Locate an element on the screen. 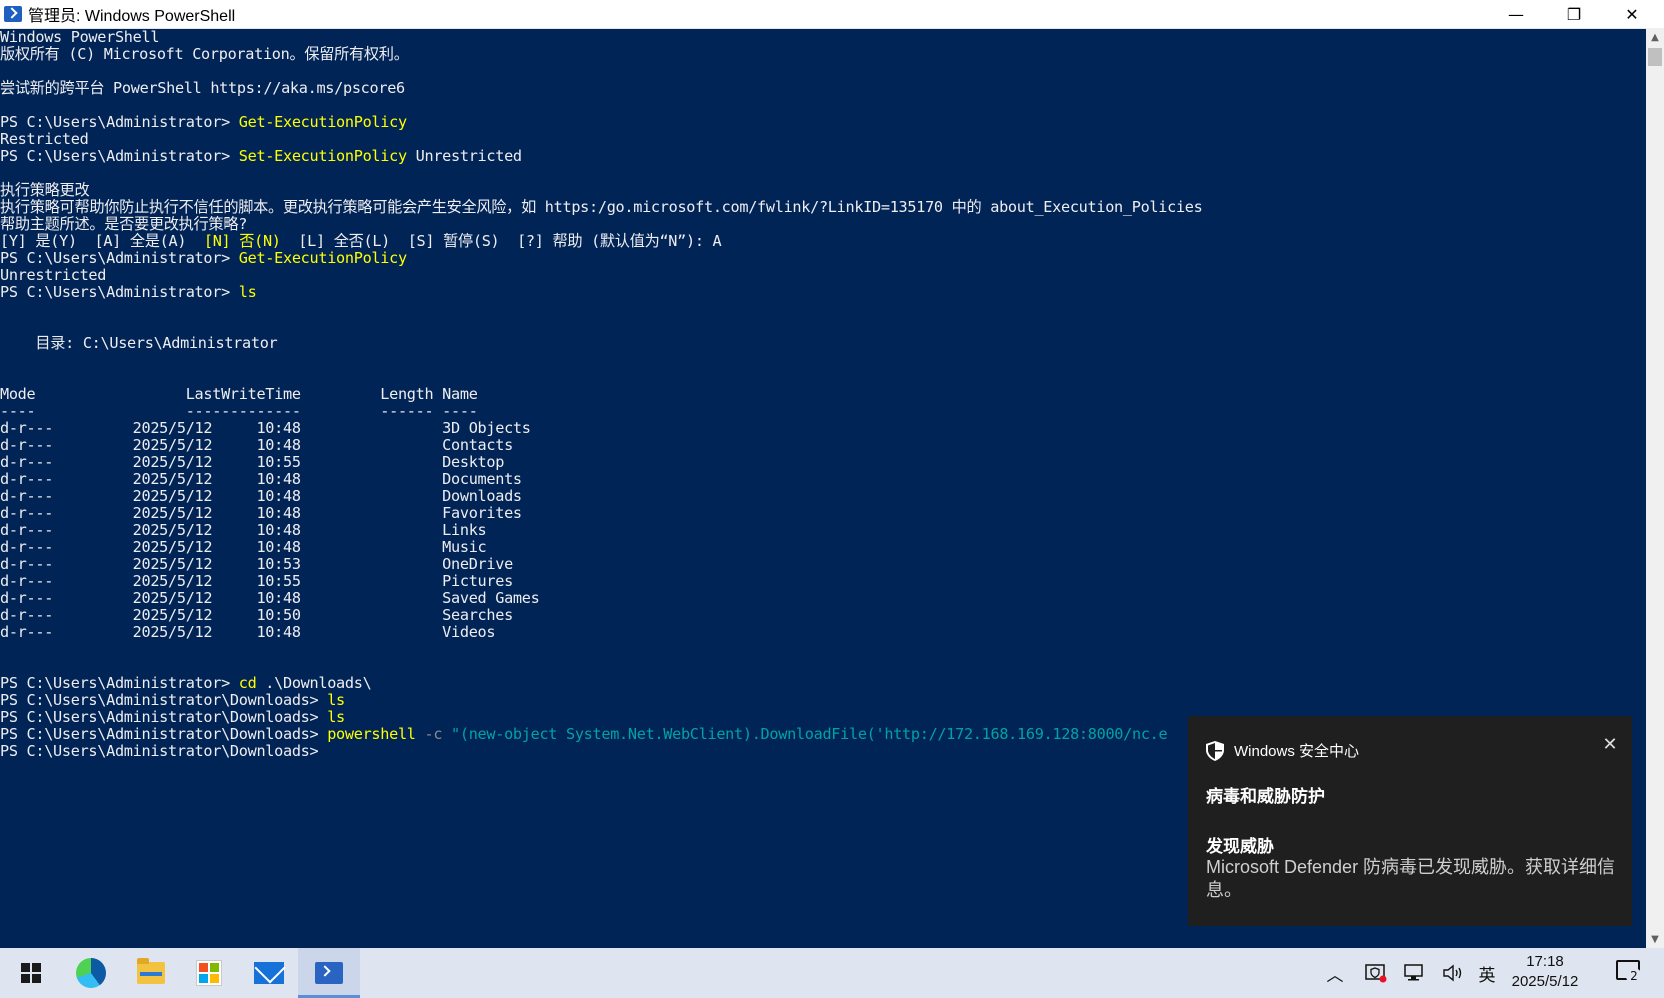  console-line: PS C:\Users\Administrator> ls is located at coordinates (128, 292).